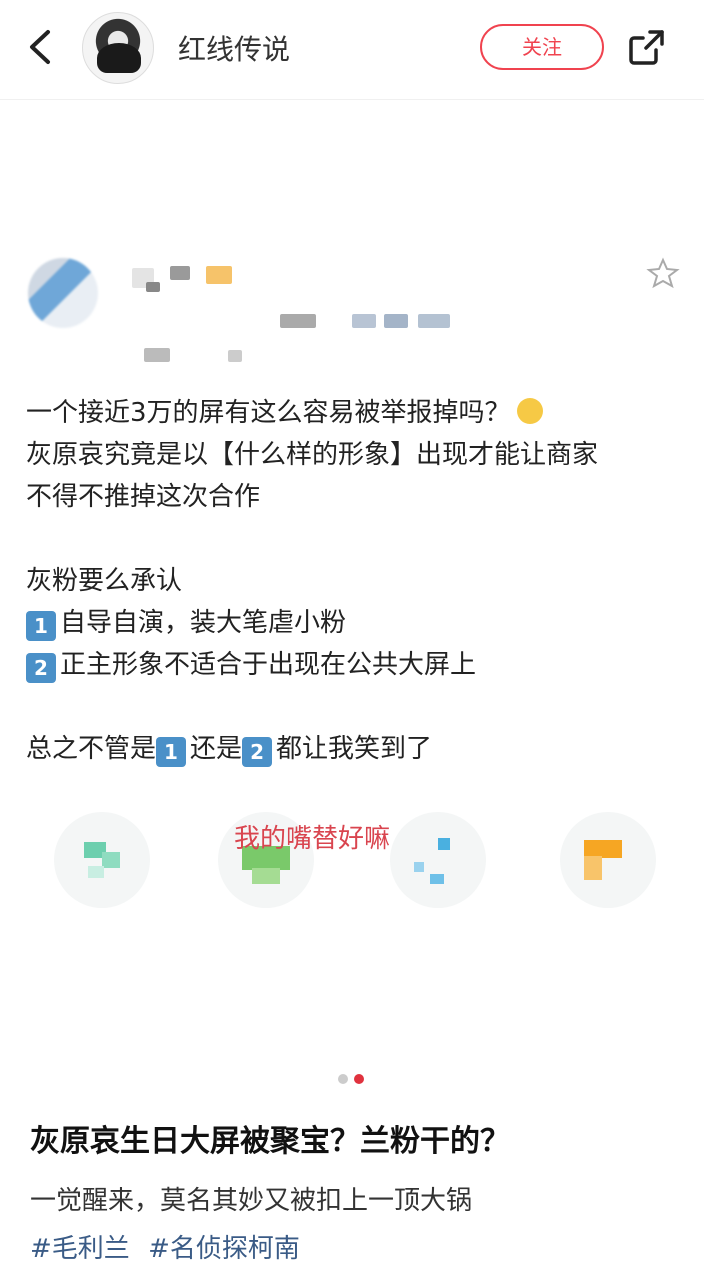 This screenshot has width=704, height=1280. I want to click on carousel-dot, so click(343, 1079).